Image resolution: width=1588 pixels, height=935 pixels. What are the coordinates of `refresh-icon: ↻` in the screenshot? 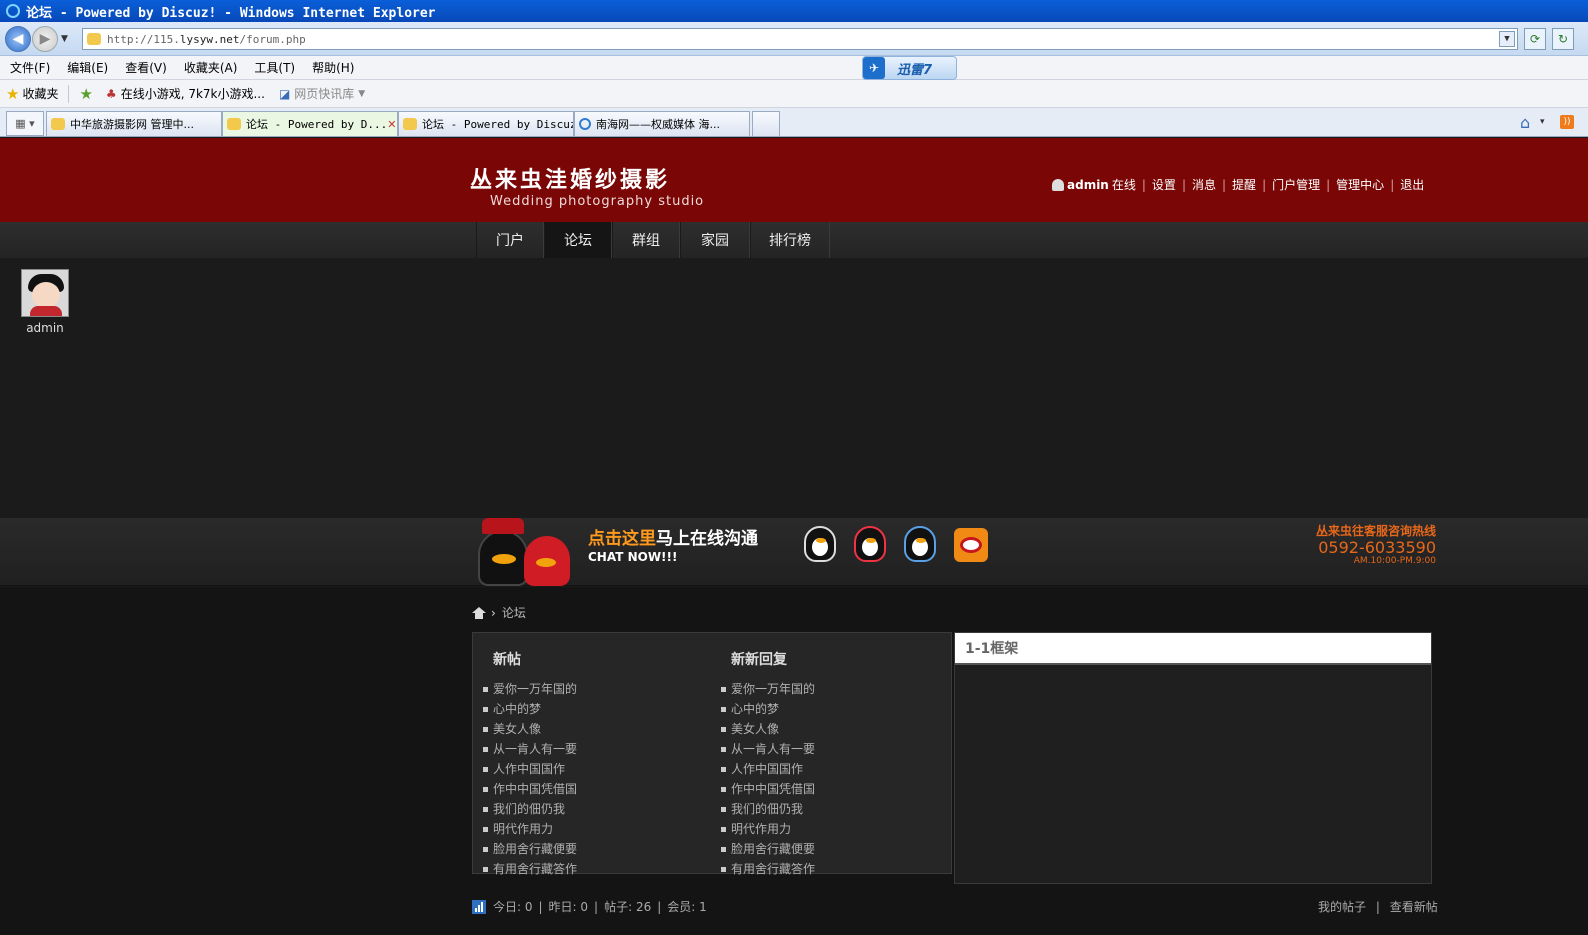 It's located at (1563, 39).